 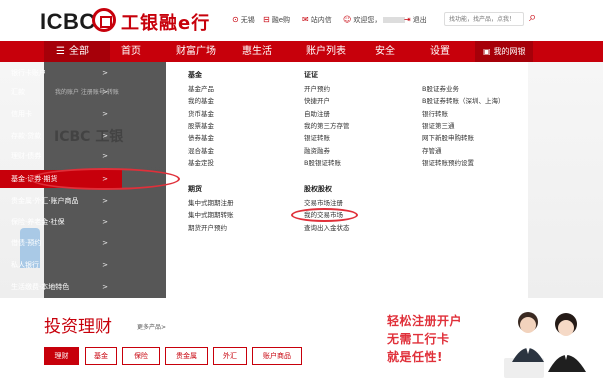 I want to click on left-menu-label: 汇款, so click(x=18, y=92).